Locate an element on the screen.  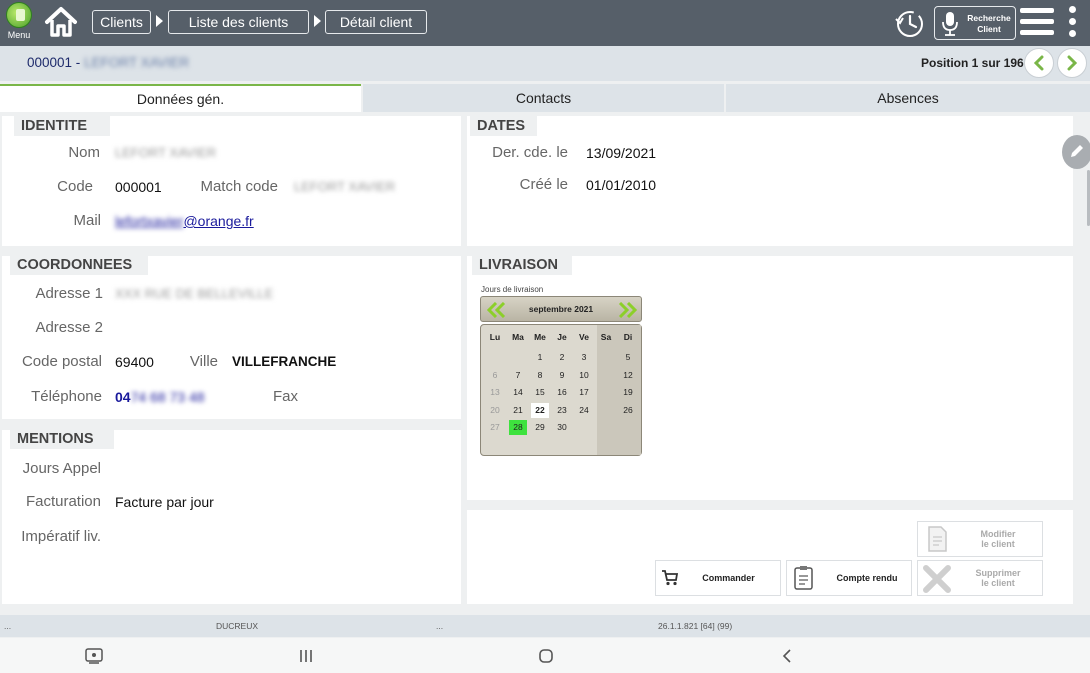
search-client-button: Recherche Client is located at coordinates (975, 23).